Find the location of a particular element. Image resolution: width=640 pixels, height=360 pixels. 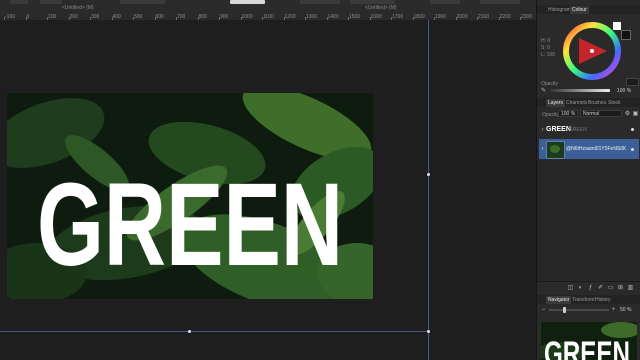

layers-panel-tabs: Layers Channels Brushes Stock is located at coordinates (588, 102).